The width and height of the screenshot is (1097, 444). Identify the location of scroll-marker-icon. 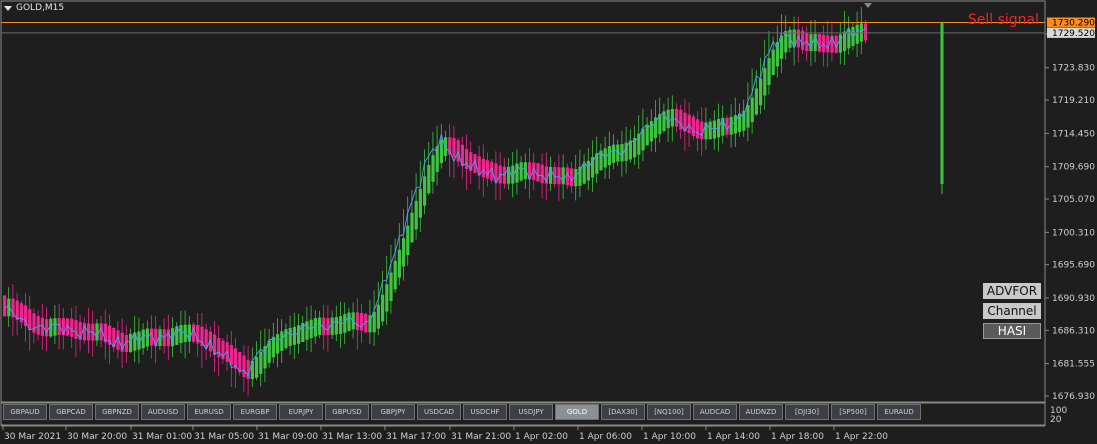
(868, 5).